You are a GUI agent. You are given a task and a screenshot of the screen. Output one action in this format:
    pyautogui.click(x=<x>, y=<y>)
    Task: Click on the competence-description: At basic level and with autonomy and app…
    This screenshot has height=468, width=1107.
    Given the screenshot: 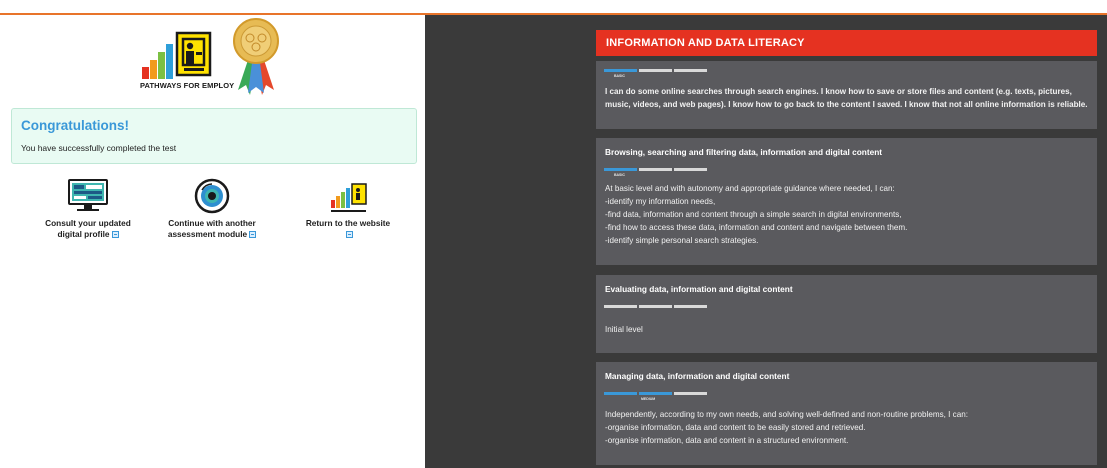 What is the action you would take?
    pyautogui.click(x=847, y=214)
    